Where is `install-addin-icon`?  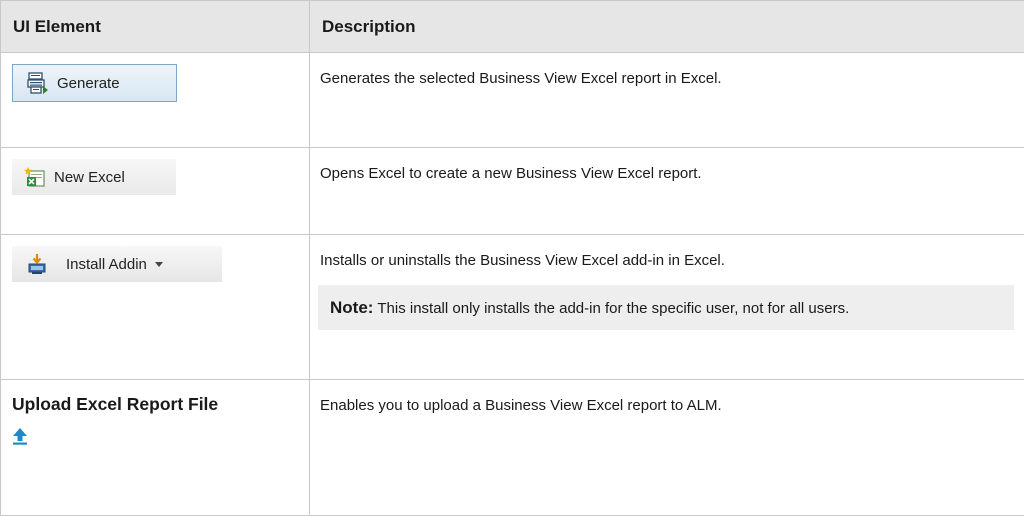 install-addin-icon is located at coordinates (37, 264).